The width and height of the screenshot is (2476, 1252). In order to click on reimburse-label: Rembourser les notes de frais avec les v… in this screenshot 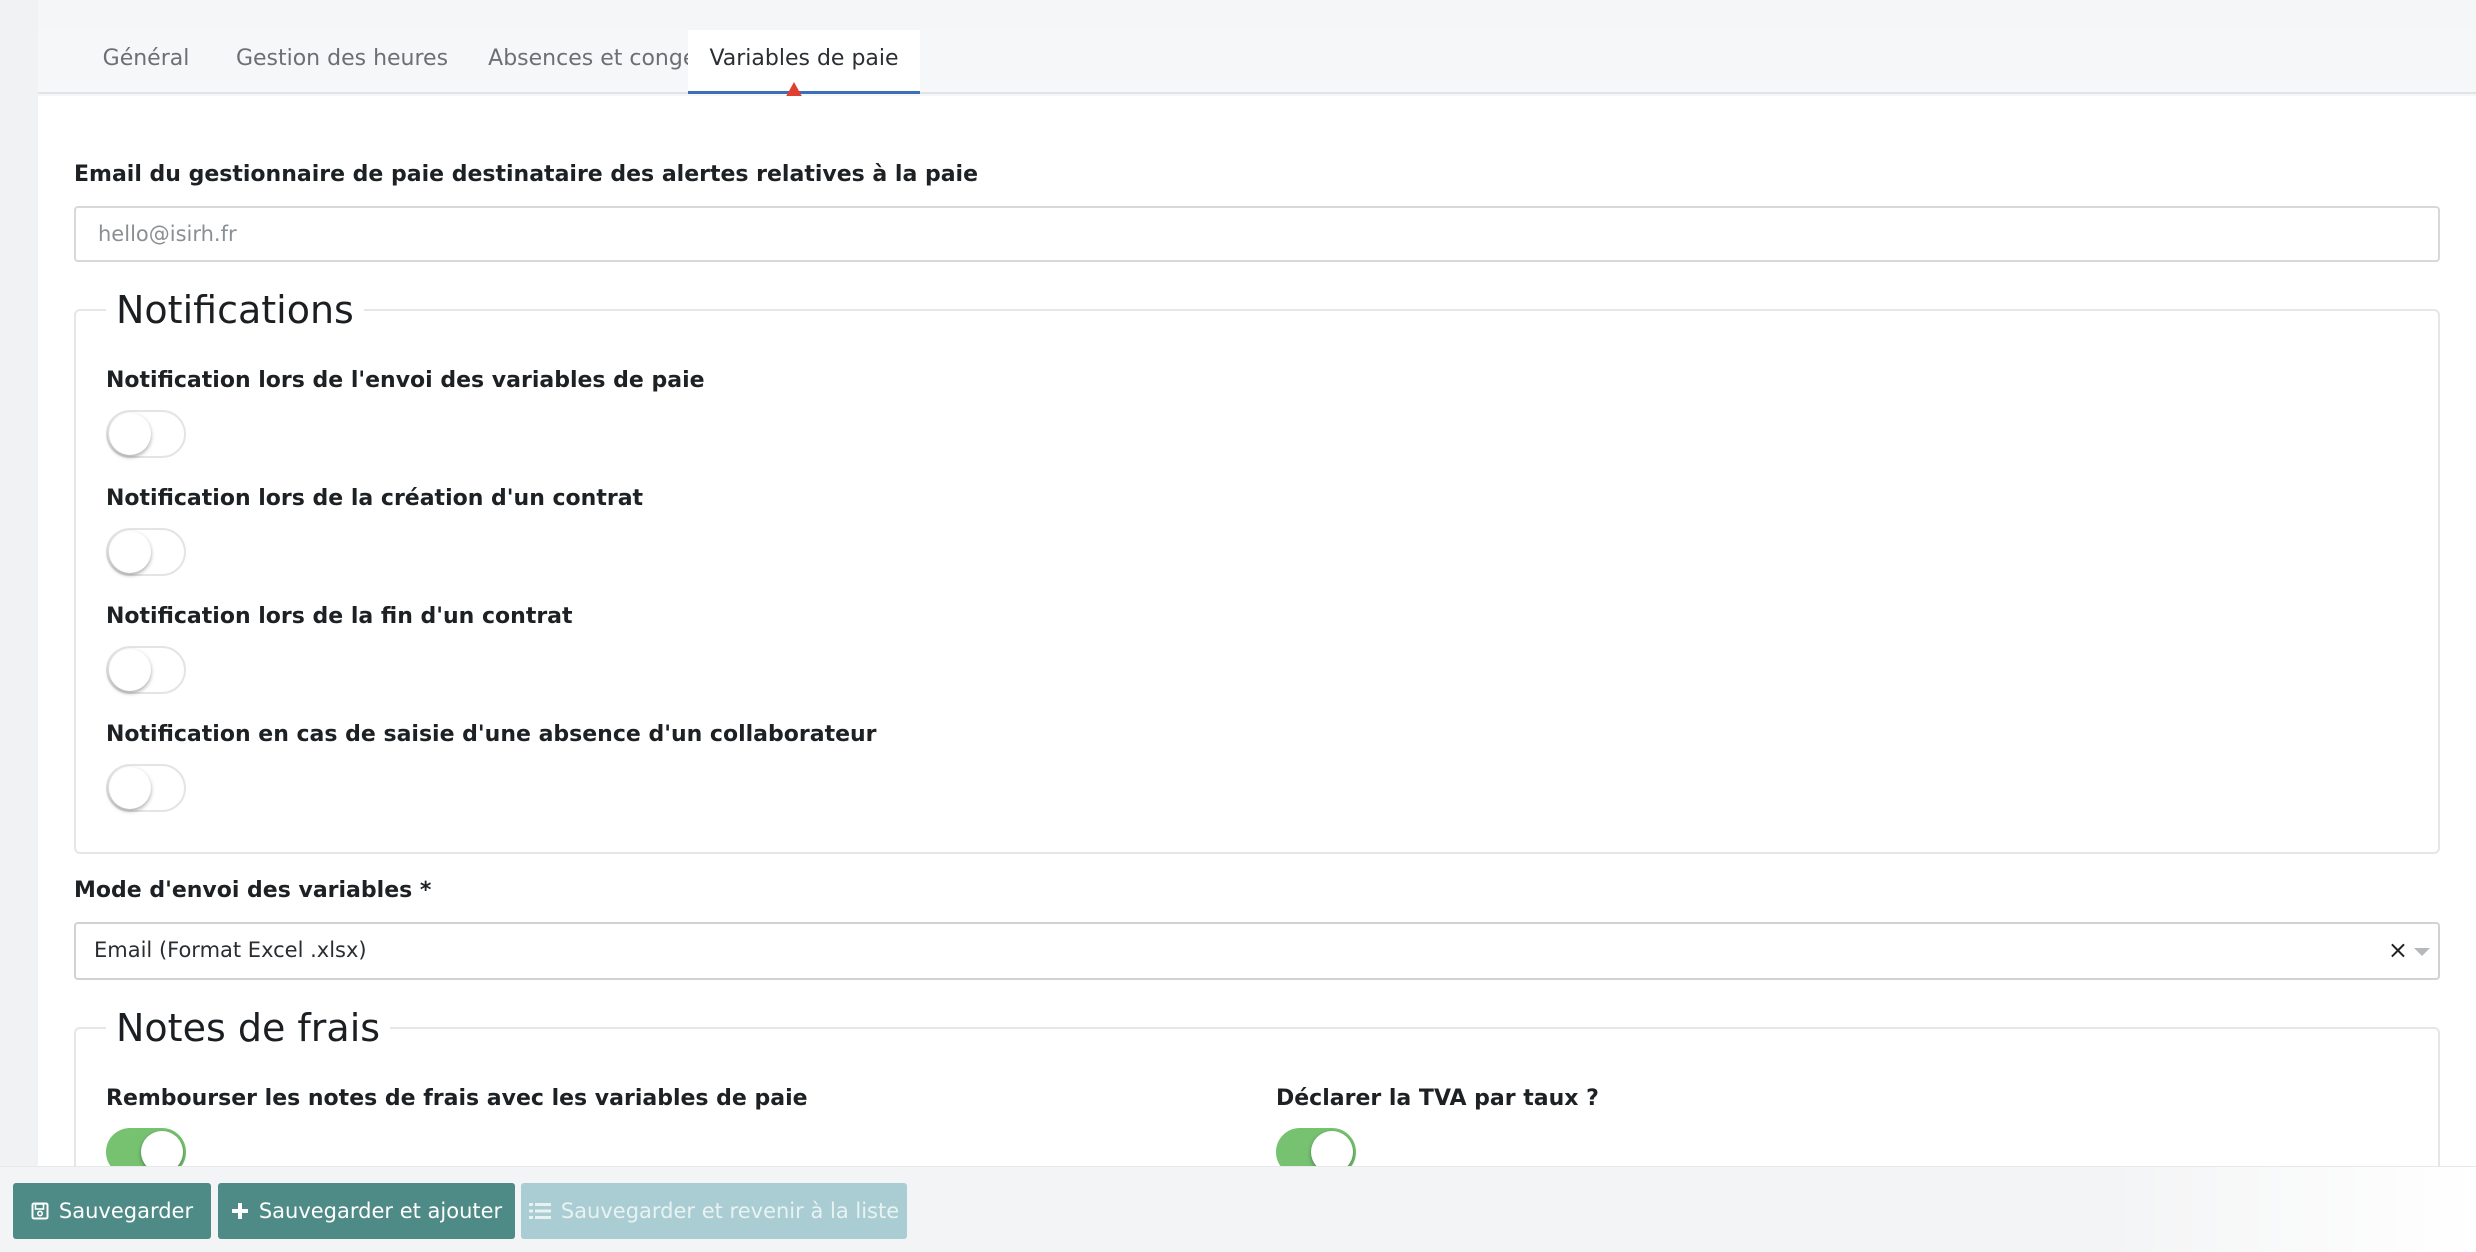, I will do `click(457, 1098)`.